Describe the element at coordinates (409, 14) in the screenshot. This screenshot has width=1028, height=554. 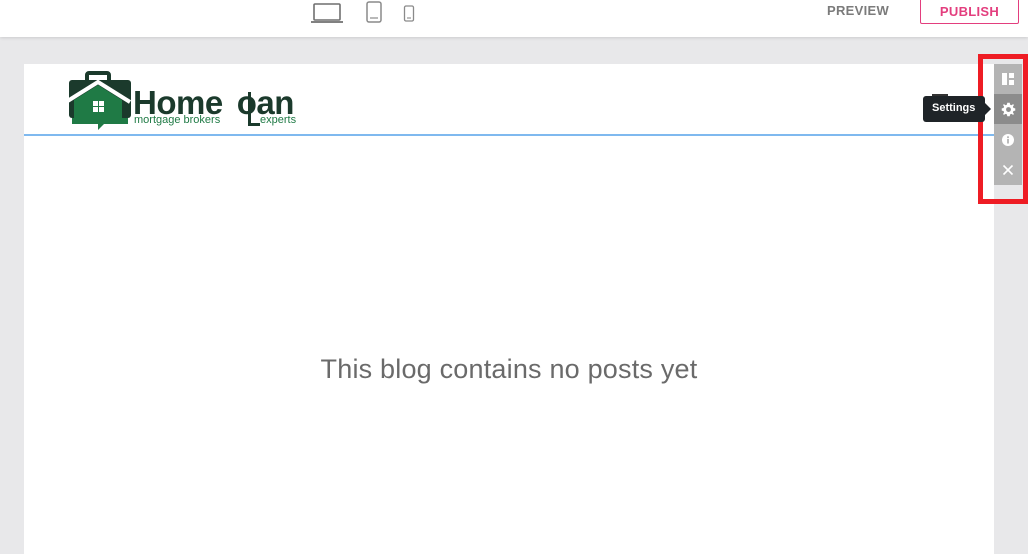
I see `phone-icon` at that location.